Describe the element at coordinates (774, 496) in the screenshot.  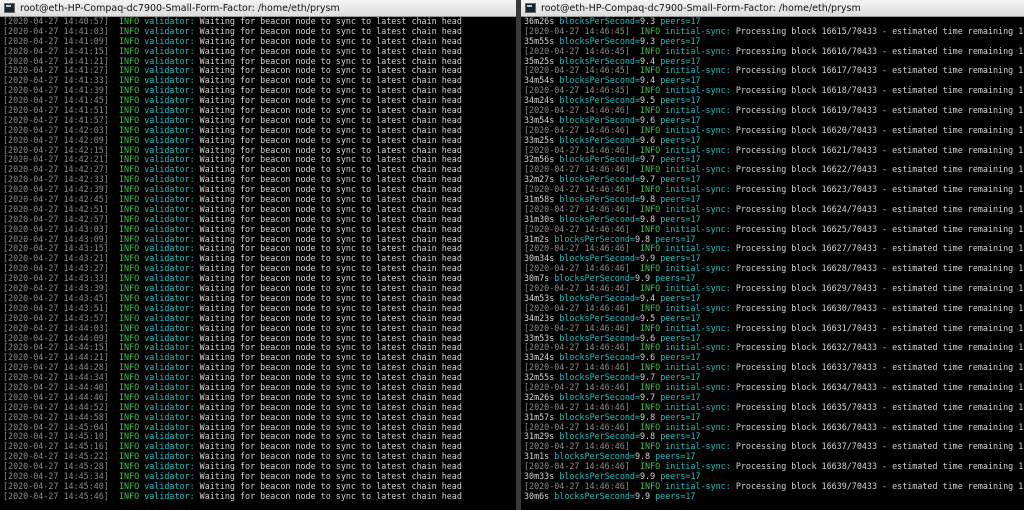
I see `sync-stats-line: 30m6s blocksPerSecond=9.9 peers=17` at that location.